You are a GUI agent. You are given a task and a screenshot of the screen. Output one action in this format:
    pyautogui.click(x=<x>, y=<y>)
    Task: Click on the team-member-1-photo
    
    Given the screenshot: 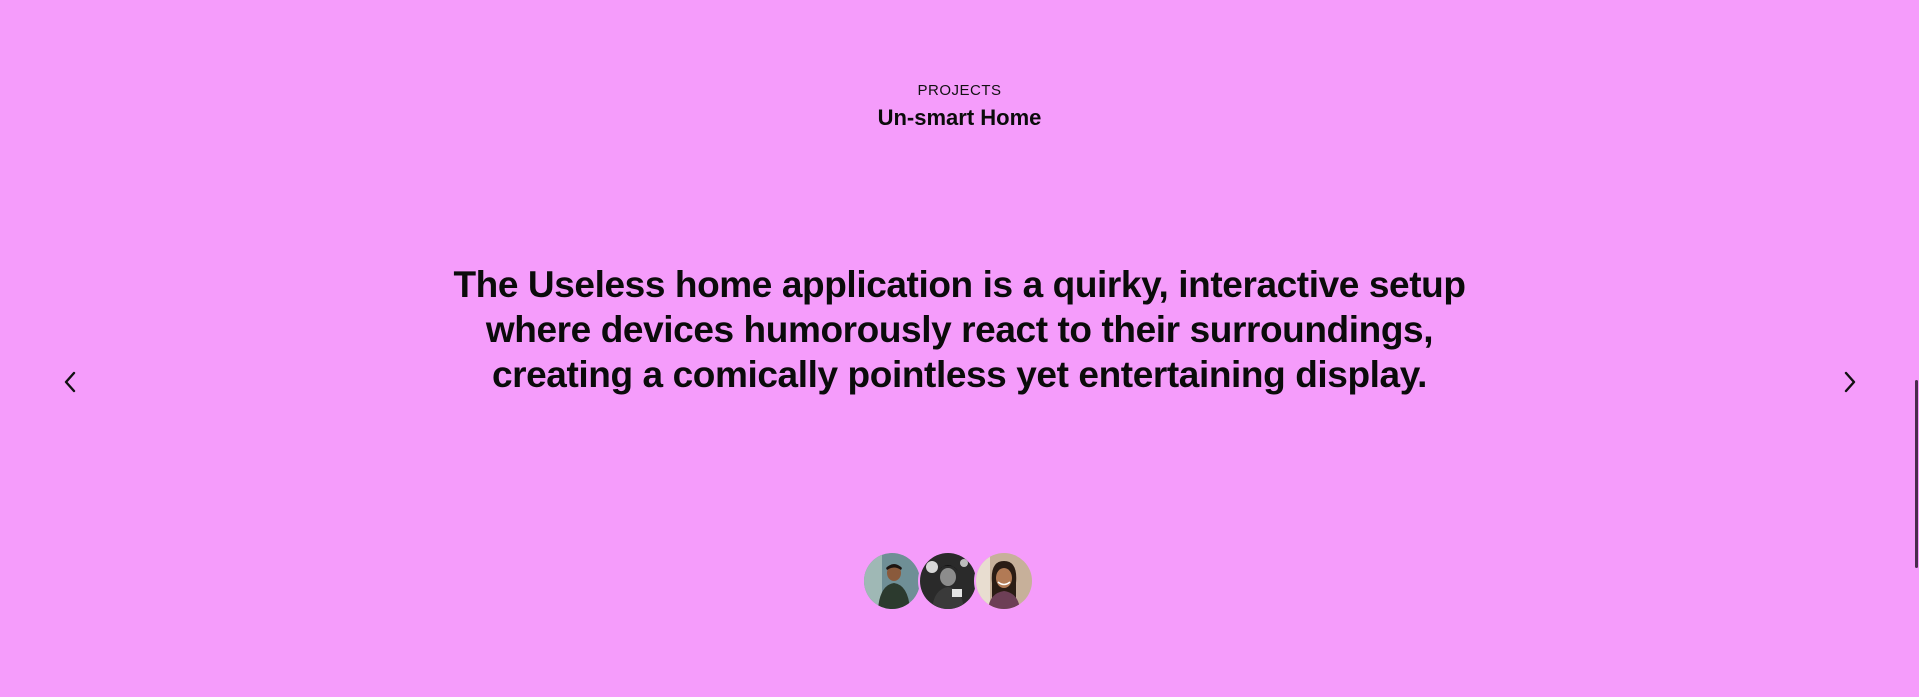 What is the action you would take?
    pyautogui.click(x=892, y=581)
    